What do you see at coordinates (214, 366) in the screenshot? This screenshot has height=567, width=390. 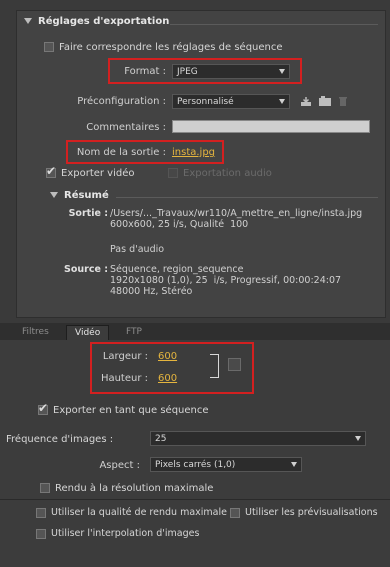 I see `link-bracket-icon` at bounding box center [214, 366].